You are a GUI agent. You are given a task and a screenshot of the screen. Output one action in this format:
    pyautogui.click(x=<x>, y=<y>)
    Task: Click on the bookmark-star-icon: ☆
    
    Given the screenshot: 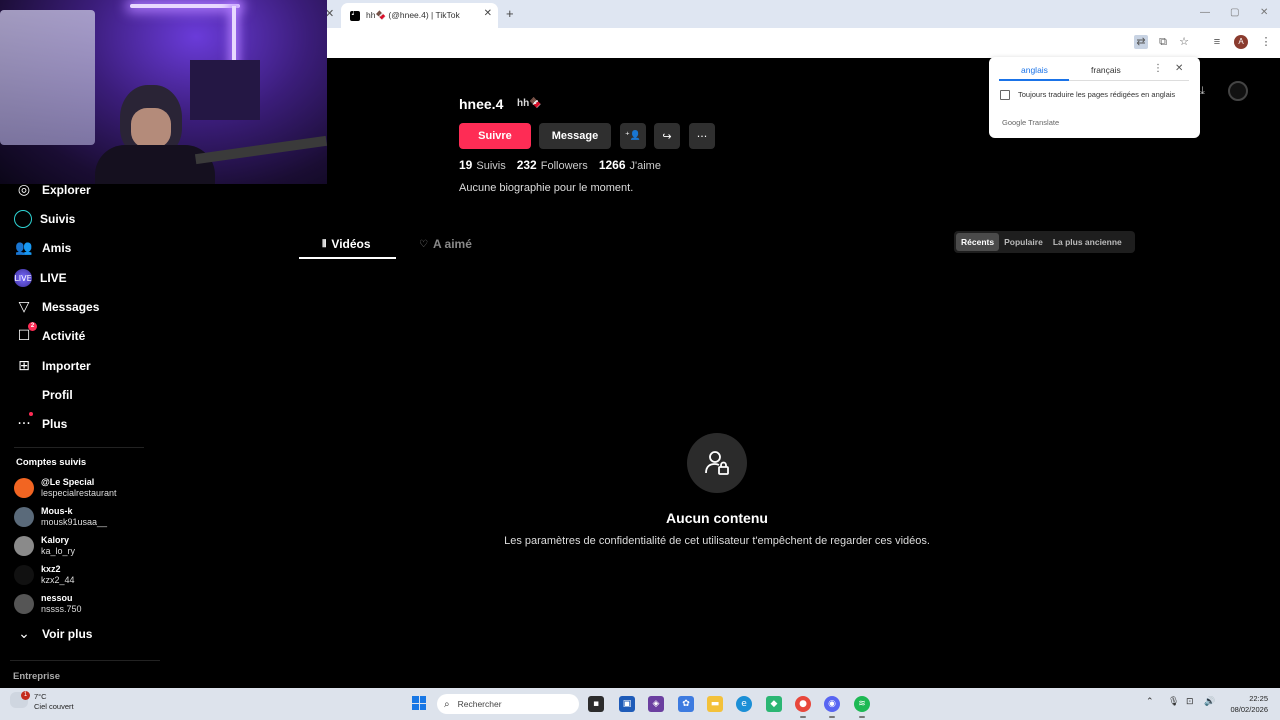 What is the action you would take?
    pyautogui.click(x=1184, y=42)
    